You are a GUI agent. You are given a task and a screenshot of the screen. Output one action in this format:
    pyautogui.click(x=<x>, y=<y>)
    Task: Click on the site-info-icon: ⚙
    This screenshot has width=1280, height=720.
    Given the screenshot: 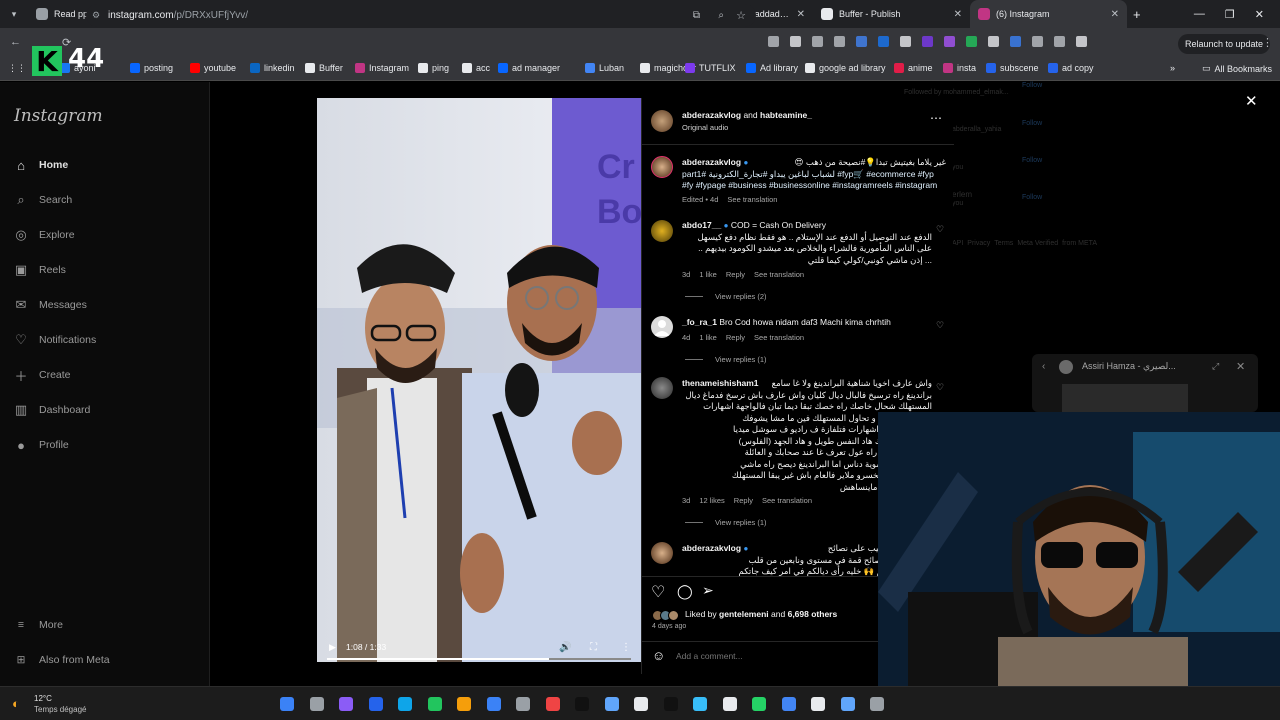 What is the action you would take?
    pyautogui.click(x=96, y=15)
    